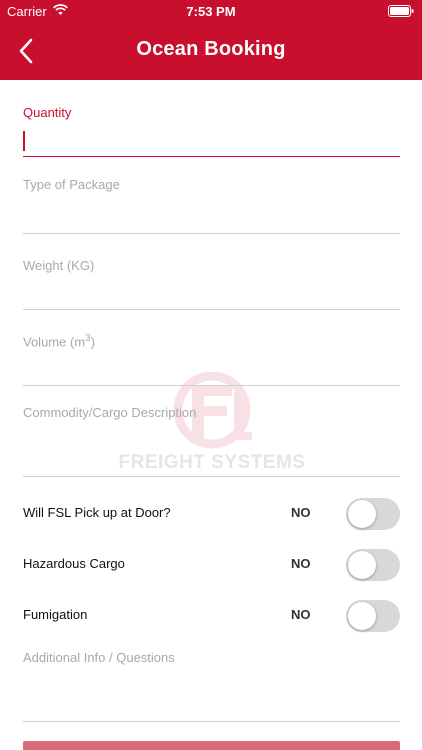  What do you see at coordinates (55, 614) in the screenshot?
I see `fumigation-label: Fumigation` at bounding box center [55, 614].